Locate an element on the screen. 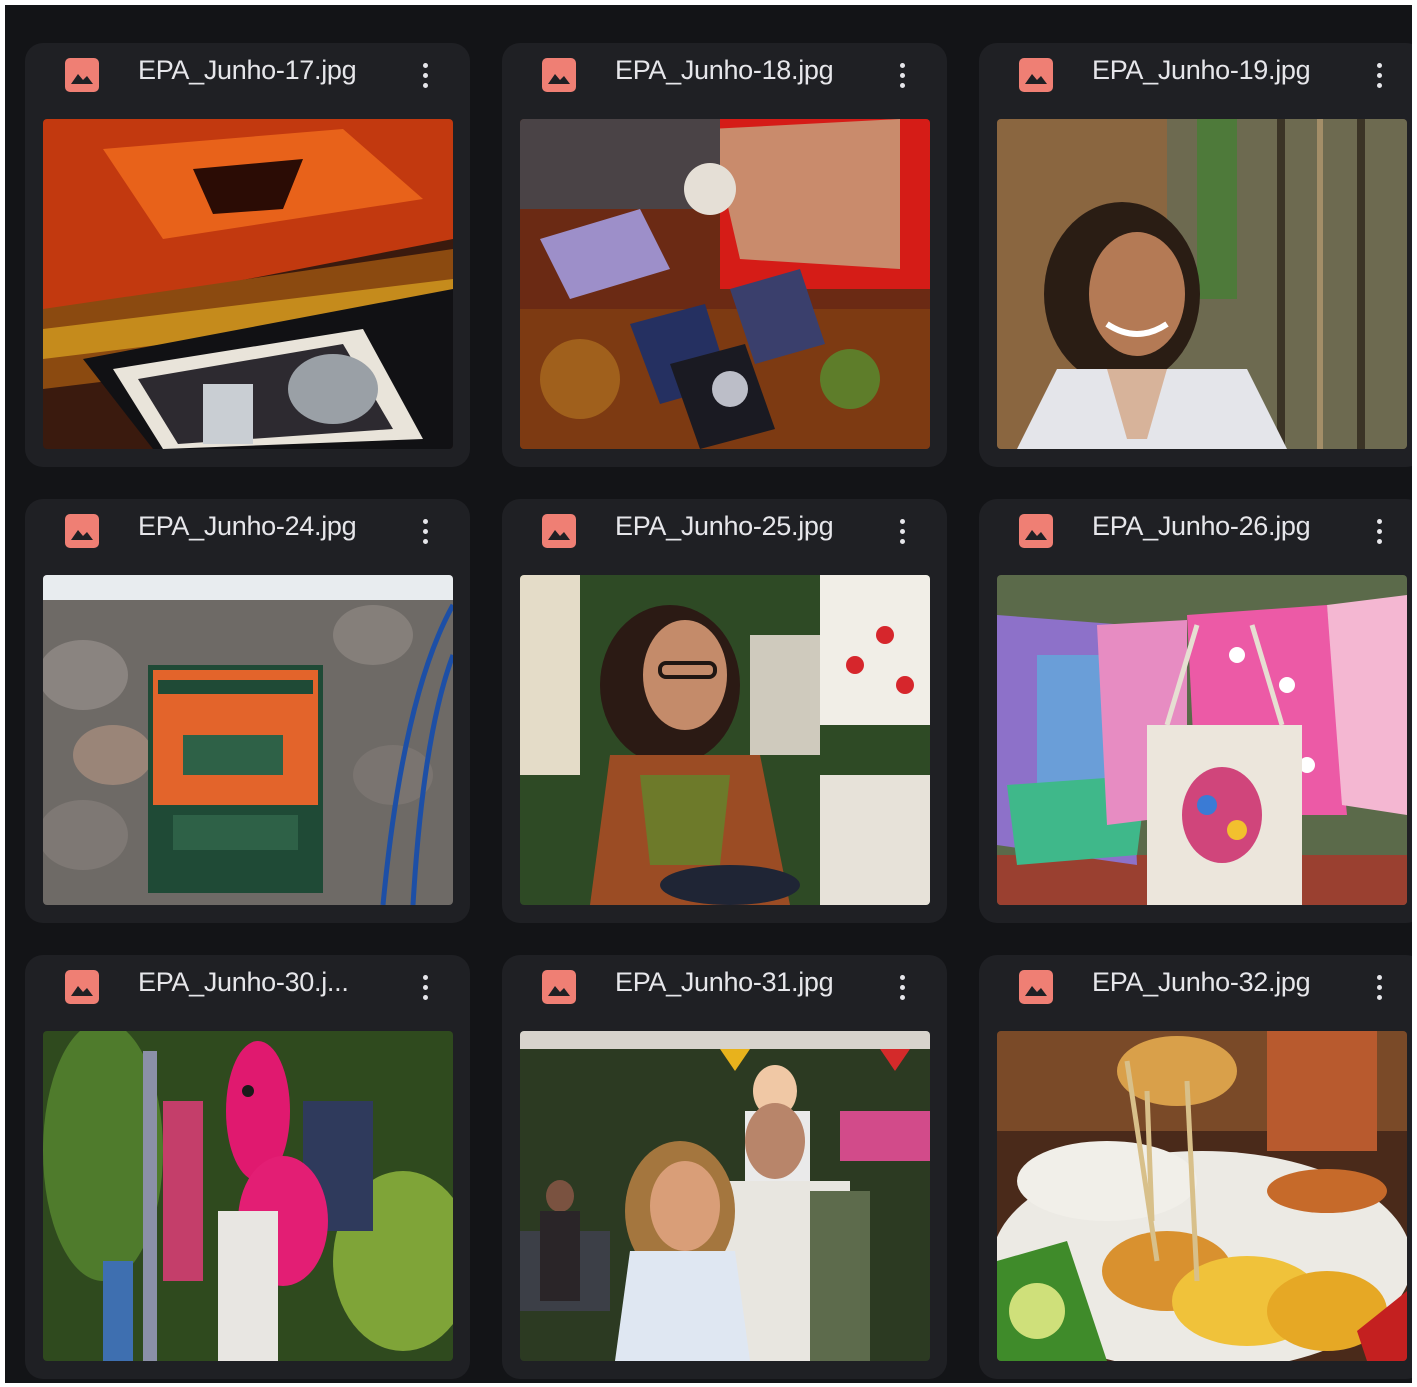 This screenshot has width=1417, height=1387. file-card-header: EPA_Junho-26.jpg is located at coordinates (1195, 538).